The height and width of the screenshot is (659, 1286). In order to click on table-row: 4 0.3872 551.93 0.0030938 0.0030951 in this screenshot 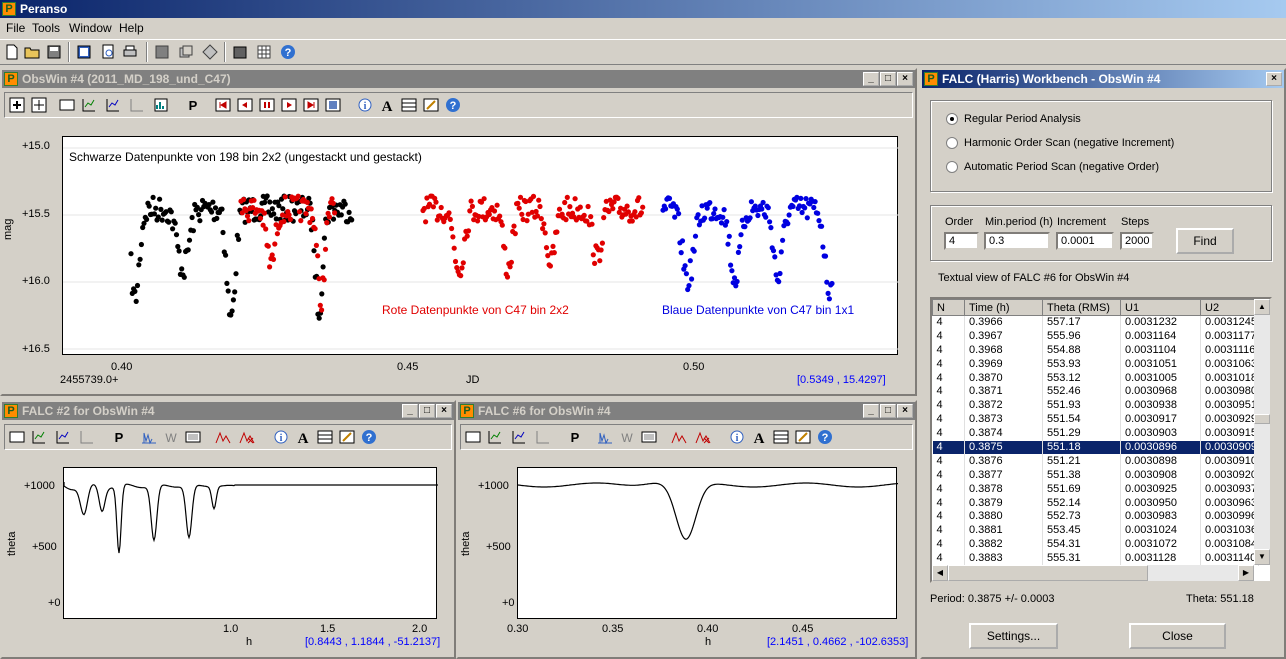, I will do `click(1095, 405)`.